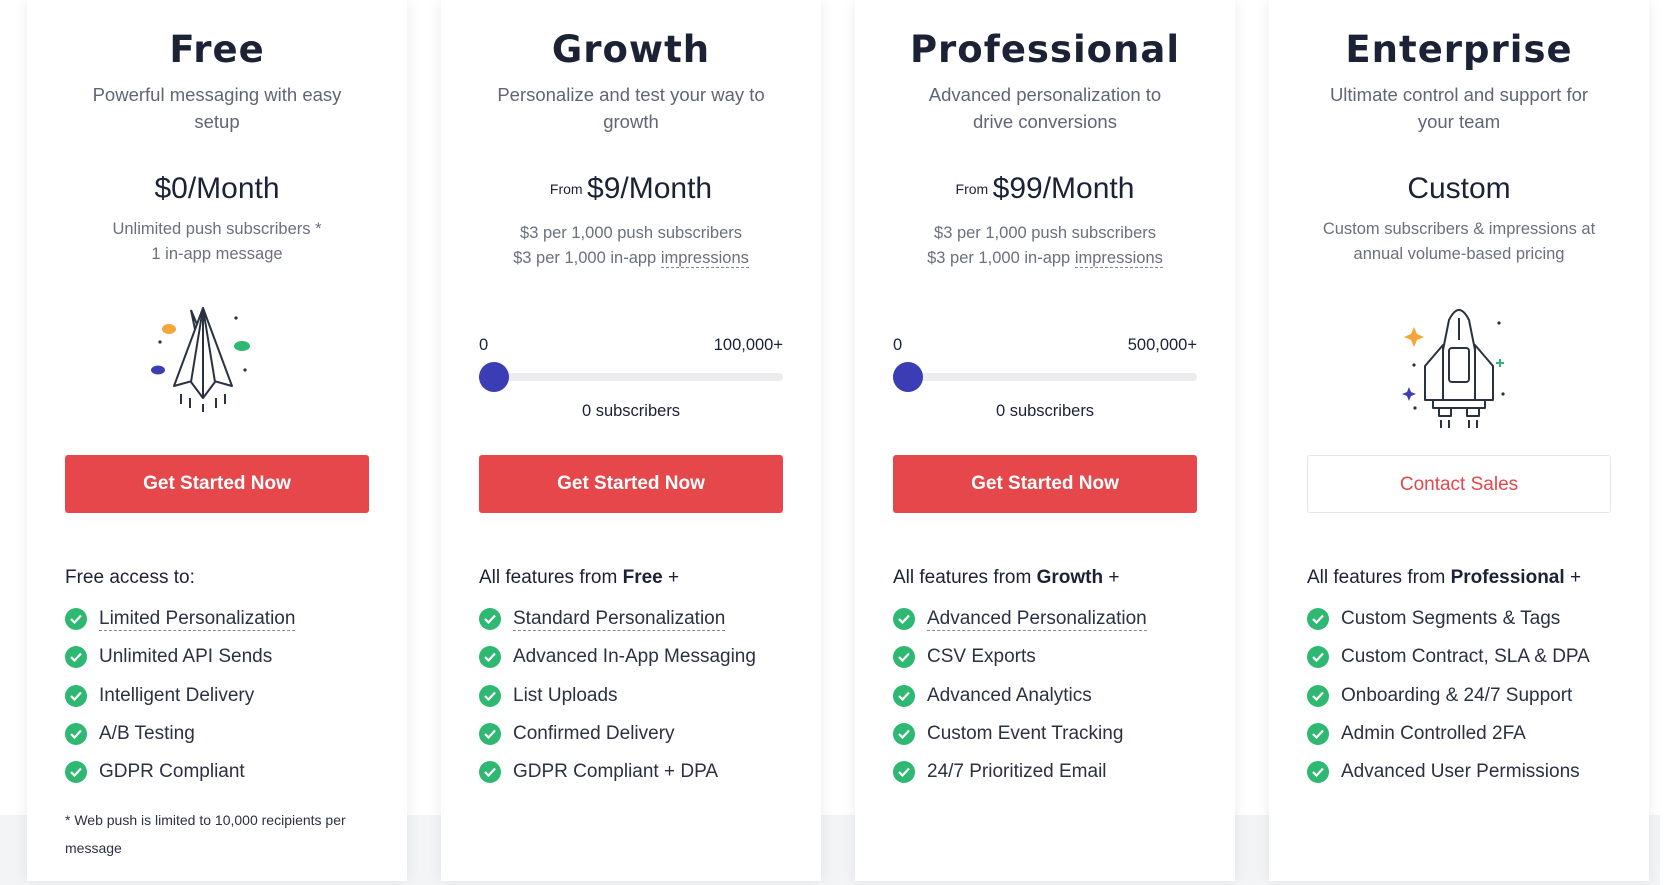 Image resolution: width=1677 pixels, height=885 pixels. I want to click on slider-max-label: 100,000+, so click(748, 345).